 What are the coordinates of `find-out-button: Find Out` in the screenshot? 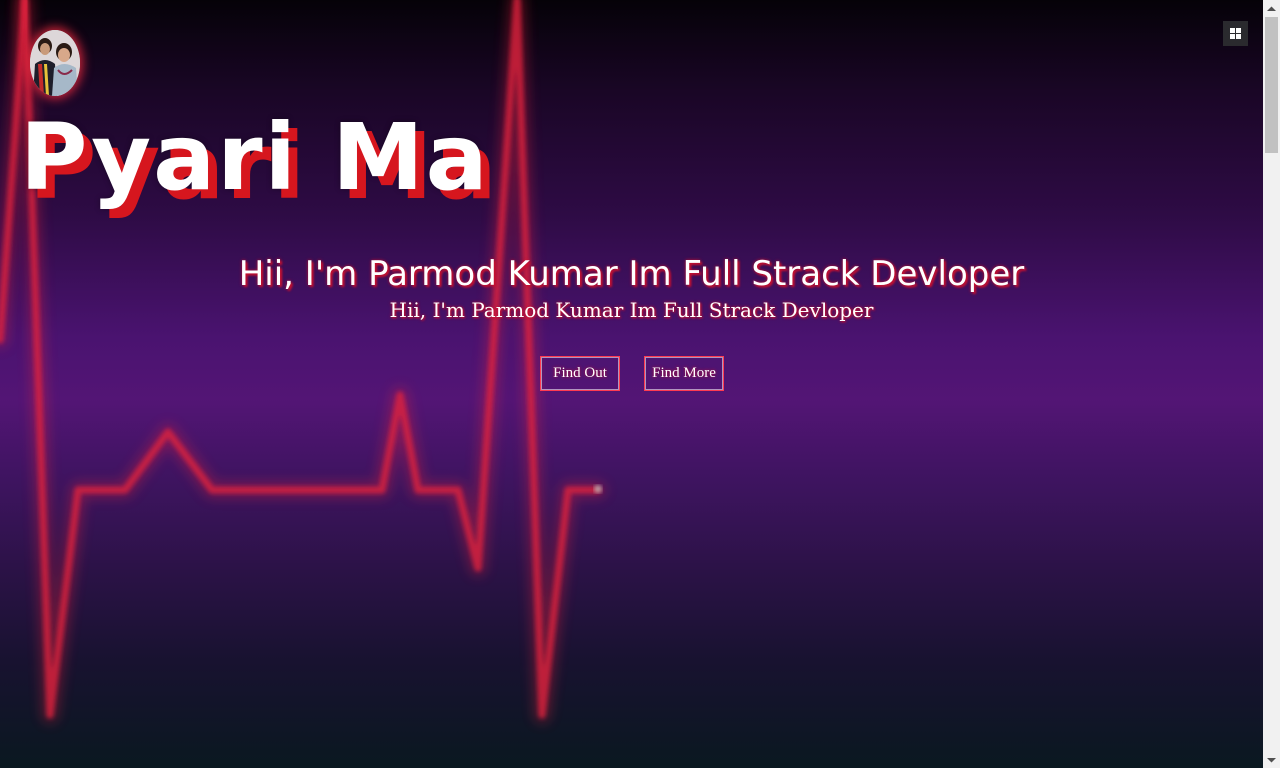 It's located at (580, 373).